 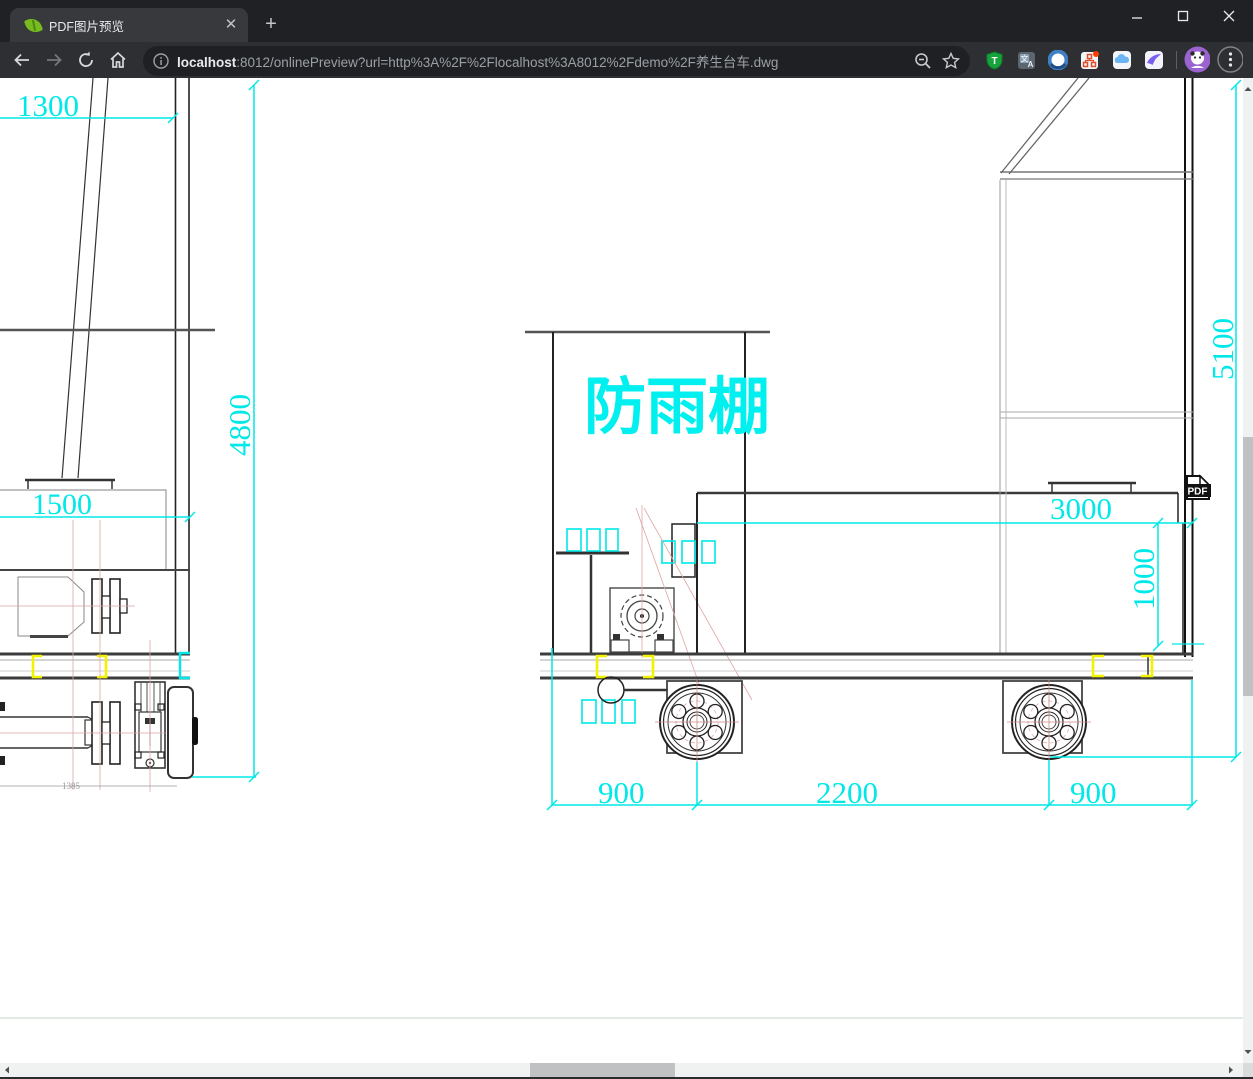 I want to click on left-view-structure, so click(x=107, y=366).